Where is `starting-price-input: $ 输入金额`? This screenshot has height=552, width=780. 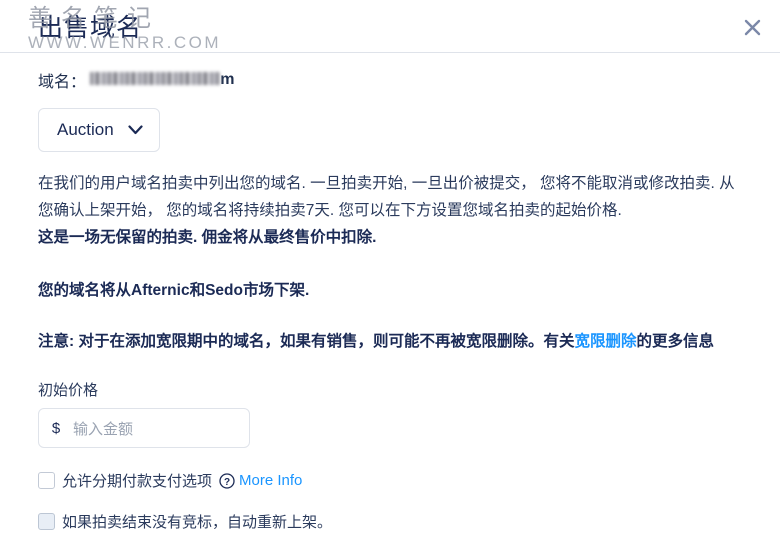 starting-price-input: $ 输入金额 is located at coordinates (144, 428).